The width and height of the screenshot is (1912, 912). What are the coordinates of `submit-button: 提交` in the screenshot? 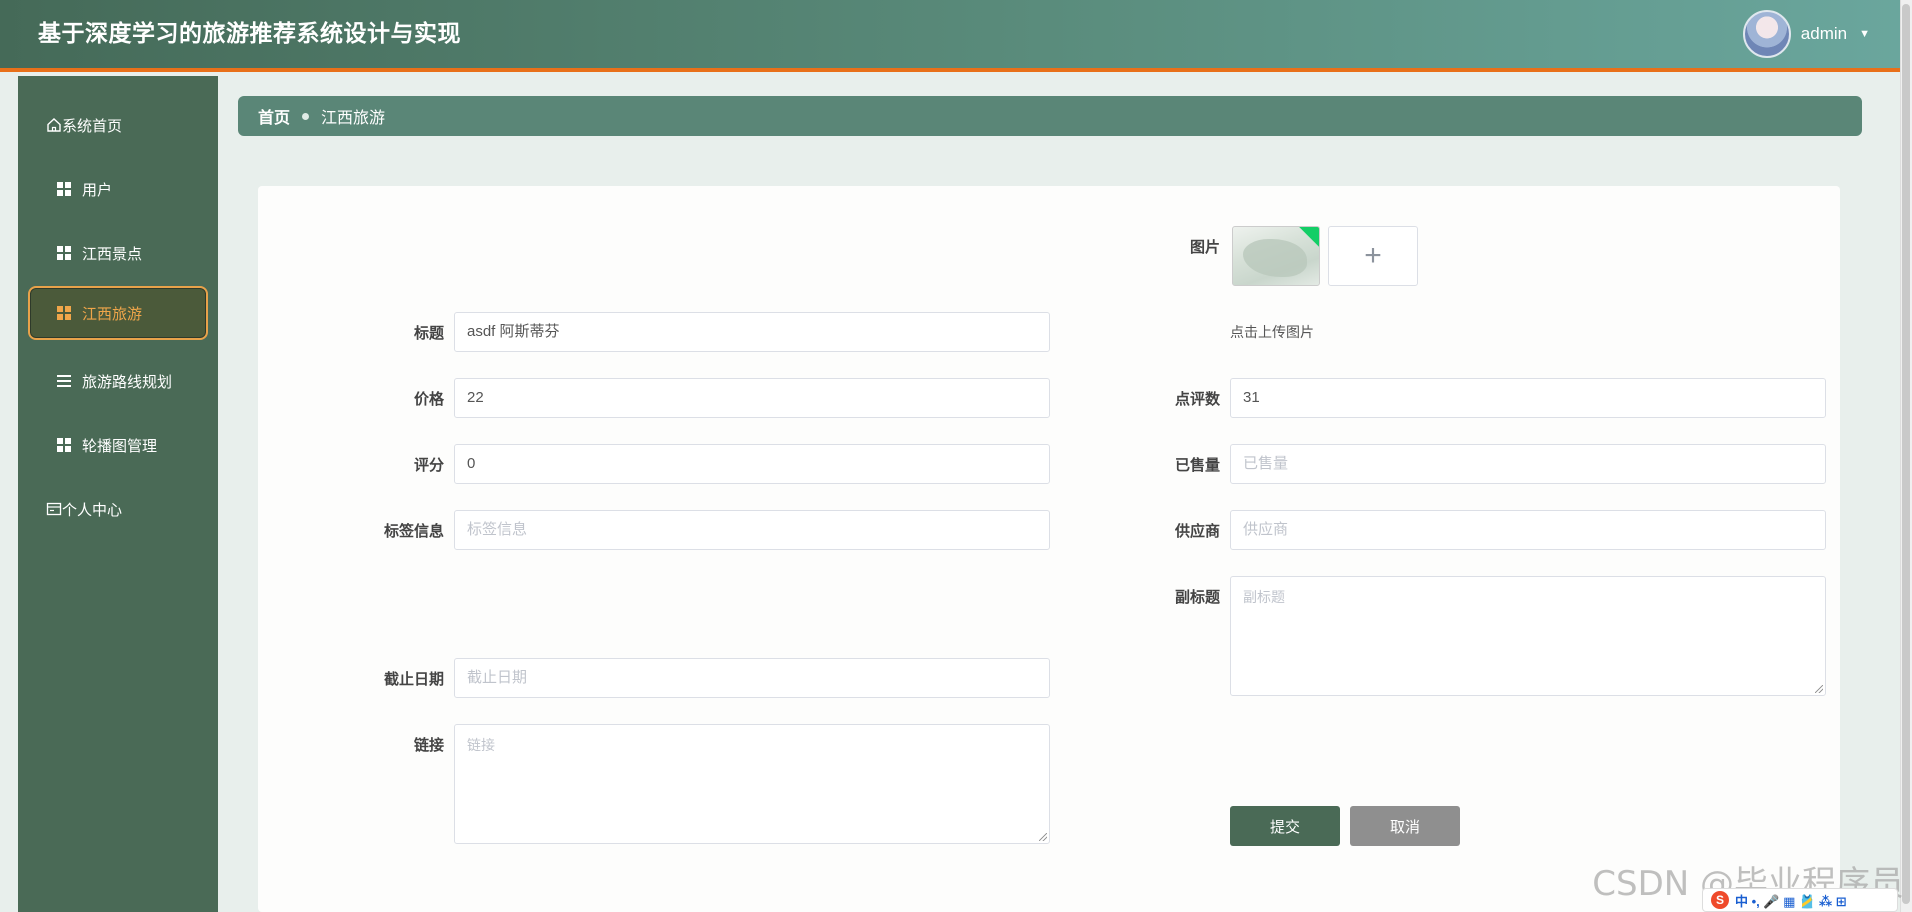 It's located at (1285, 826).